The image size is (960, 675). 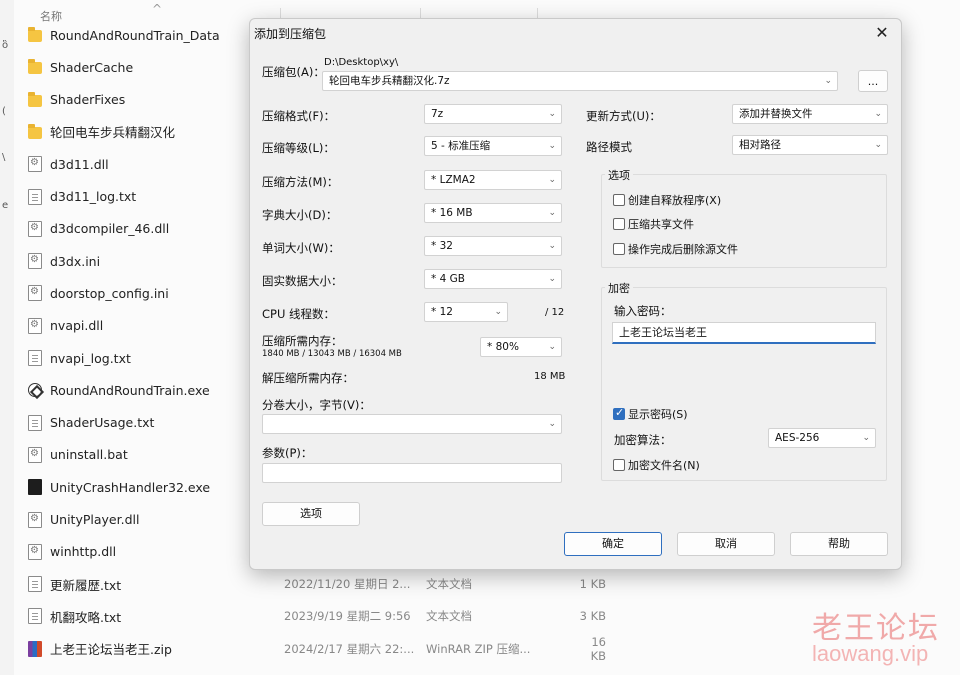 I want to click on options-button: 选项, so click(x=311, y=514).